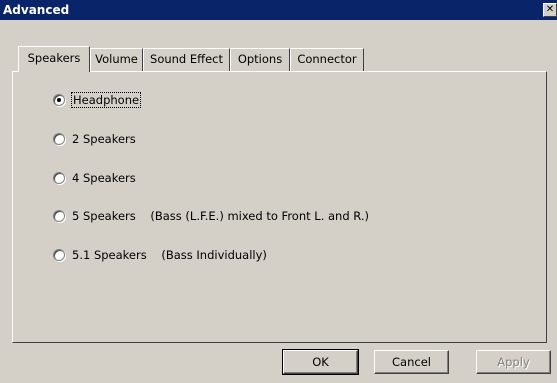 The width and height of the screenshot is (557, 383). What do you see at coordinates (54, 59) in the screenshot?
I see `tab-speakers: Speakers` at bounding box center [54, 59].